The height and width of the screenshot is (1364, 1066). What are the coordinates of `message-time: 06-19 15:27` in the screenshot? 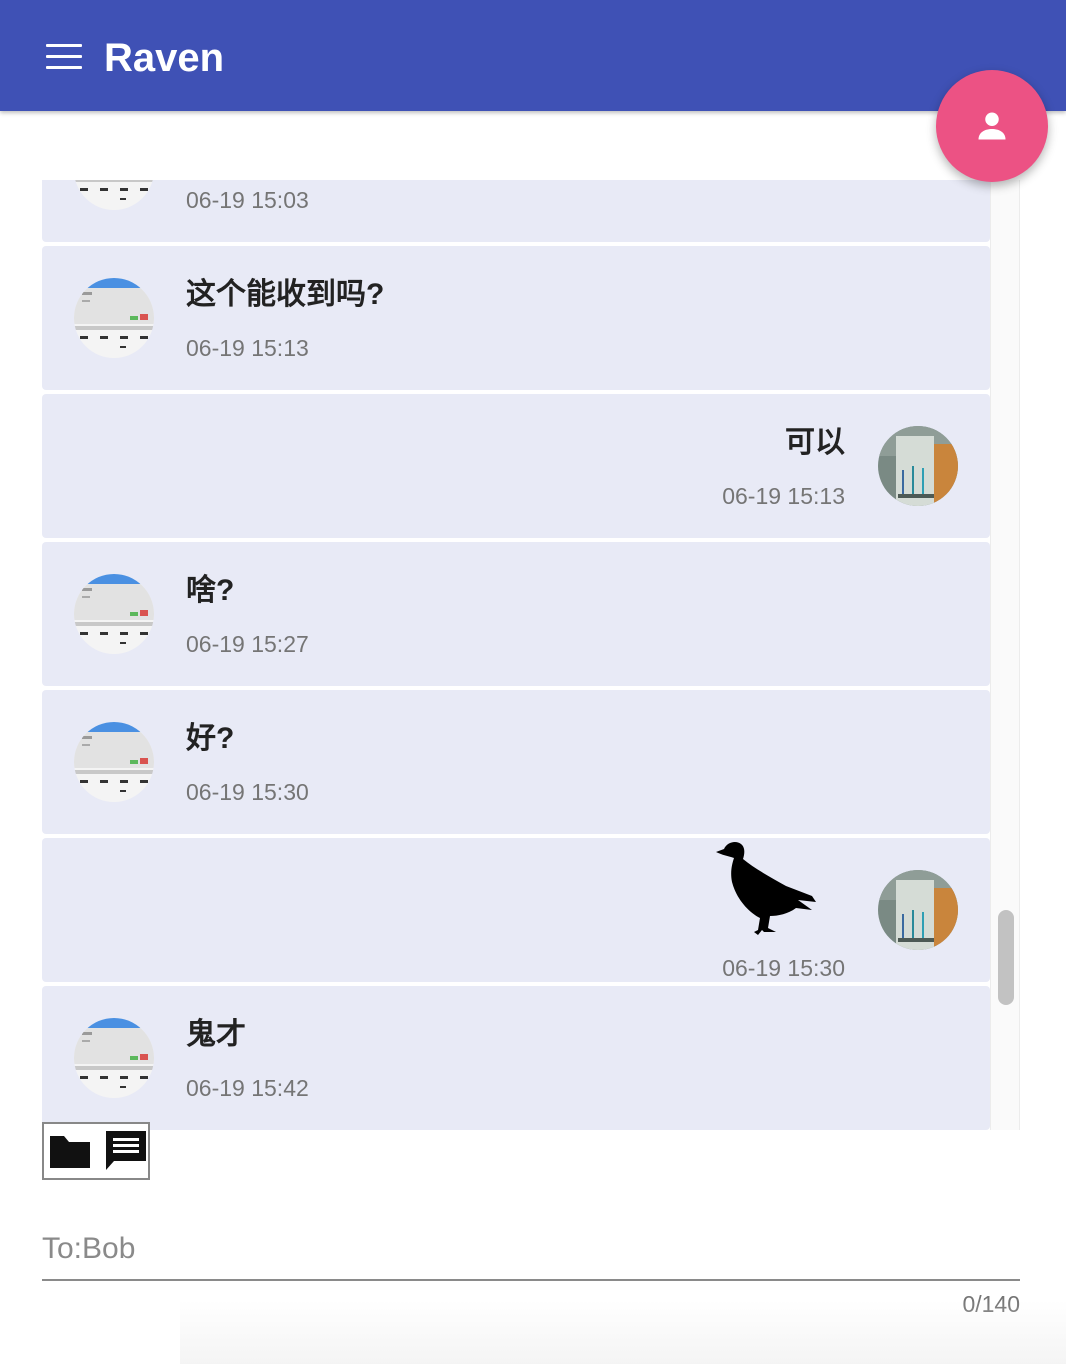 It's located at (247, 644).